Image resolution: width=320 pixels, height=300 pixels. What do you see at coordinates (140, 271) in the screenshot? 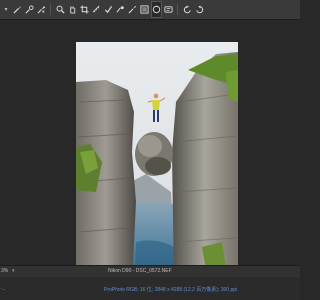
I see `file-name: Nikon D90 - DSC_0572.NEF` at bounding box center [140, 271].